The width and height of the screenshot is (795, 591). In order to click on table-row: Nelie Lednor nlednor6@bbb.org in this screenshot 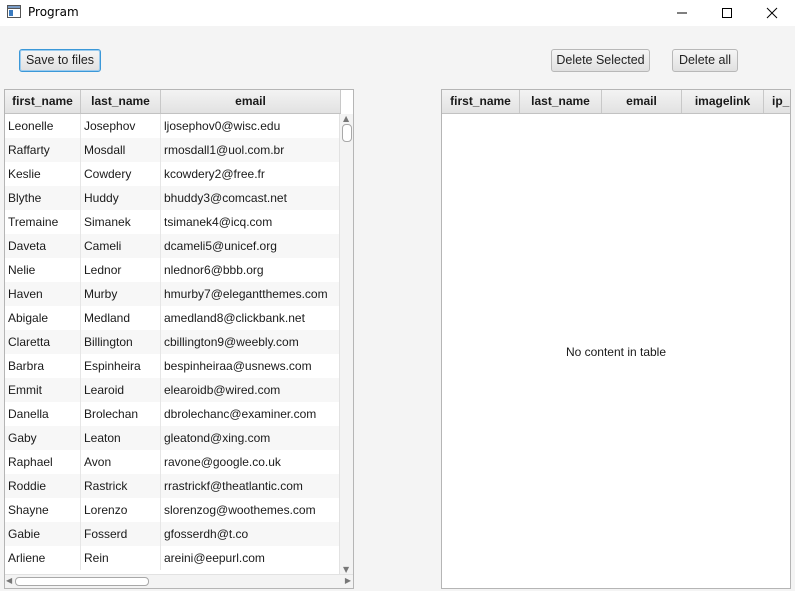, I will do `click(173, 270)`.